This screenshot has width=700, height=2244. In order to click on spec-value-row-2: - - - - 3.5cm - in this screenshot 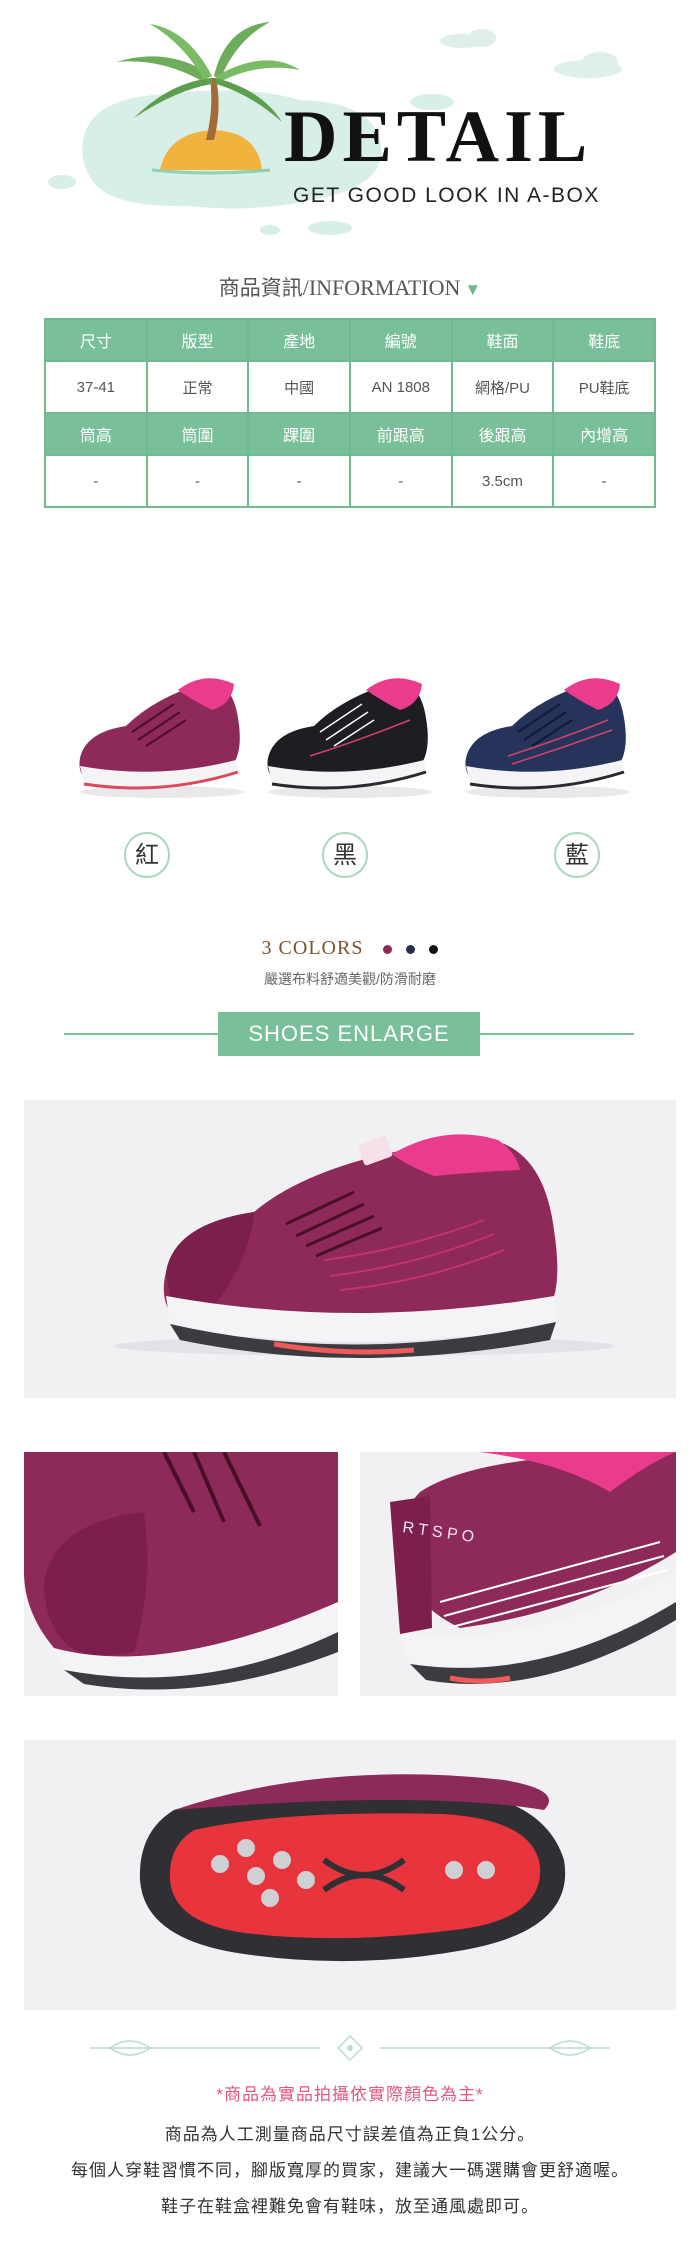, I will do `click(350, 481)`.